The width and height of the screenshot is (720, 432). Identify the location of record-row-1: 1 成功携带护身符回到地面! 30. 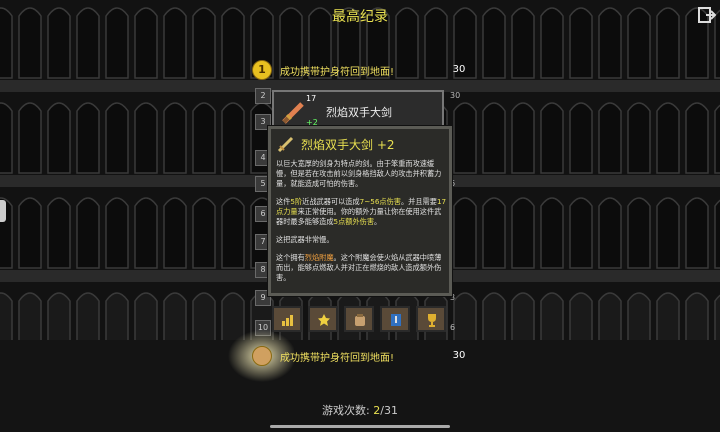
(360, 71).